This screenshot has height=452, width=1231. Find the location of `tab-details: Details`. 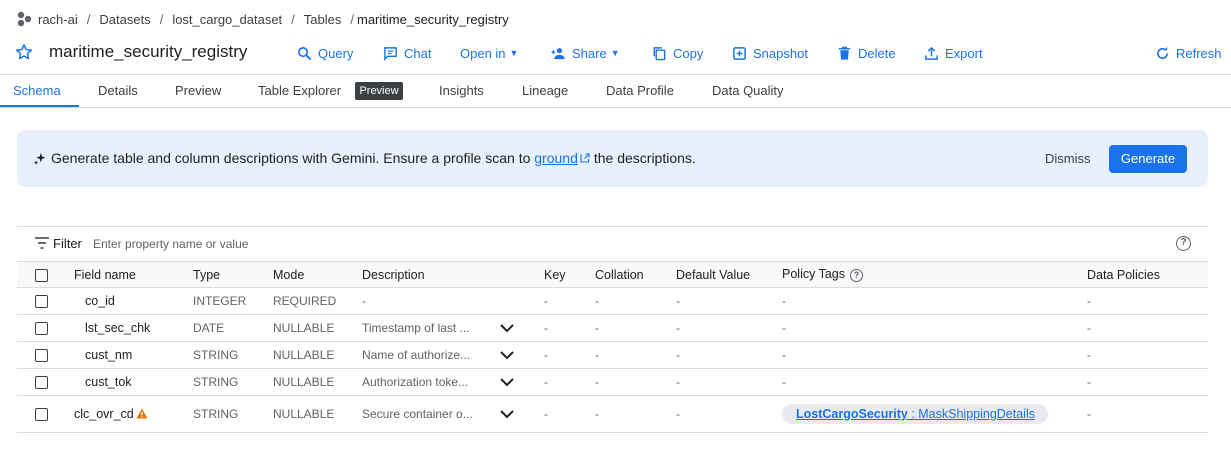

tab-details: Details is located at coordinates (118, 93).